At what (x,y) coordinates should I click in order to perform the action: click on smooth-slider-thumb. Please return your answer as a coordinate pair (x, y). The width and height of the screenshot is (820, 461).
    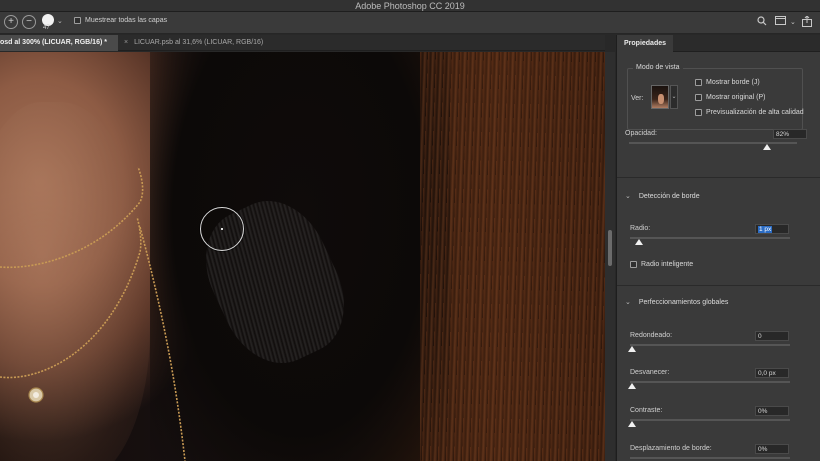
    Looking at the image, I should click on (632, 349).